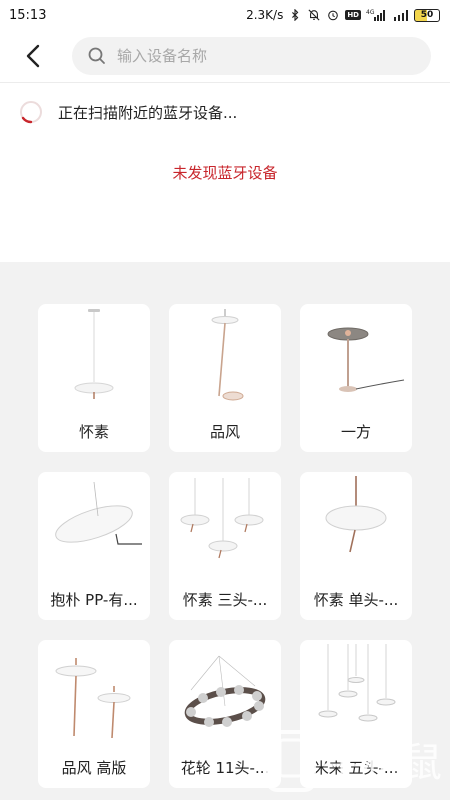 This screenshot has width=450, height=800. I want to click on mute-bell-icon, so click(314, 15).